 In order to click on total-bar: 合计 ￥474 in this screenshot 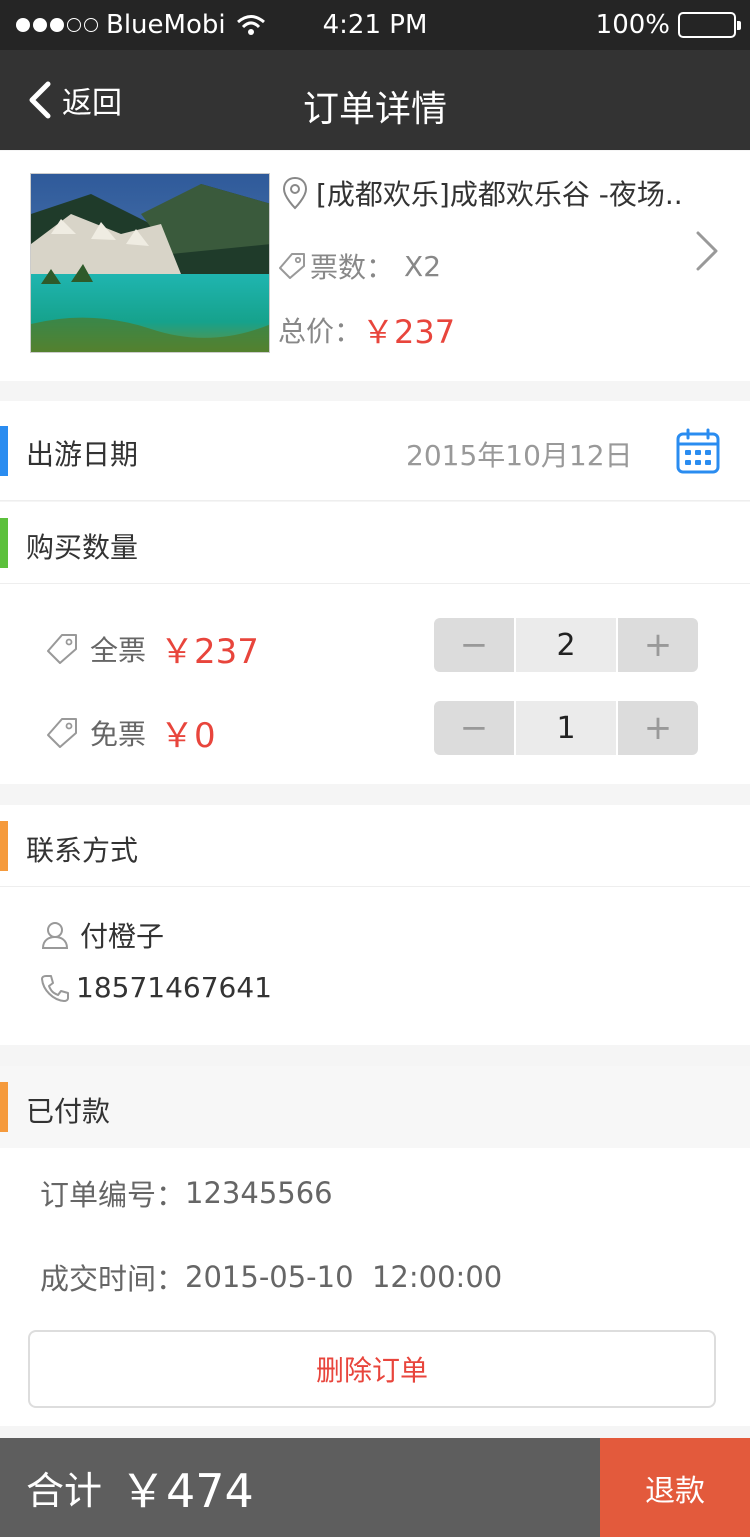, I will do `click(300, 1487)`.